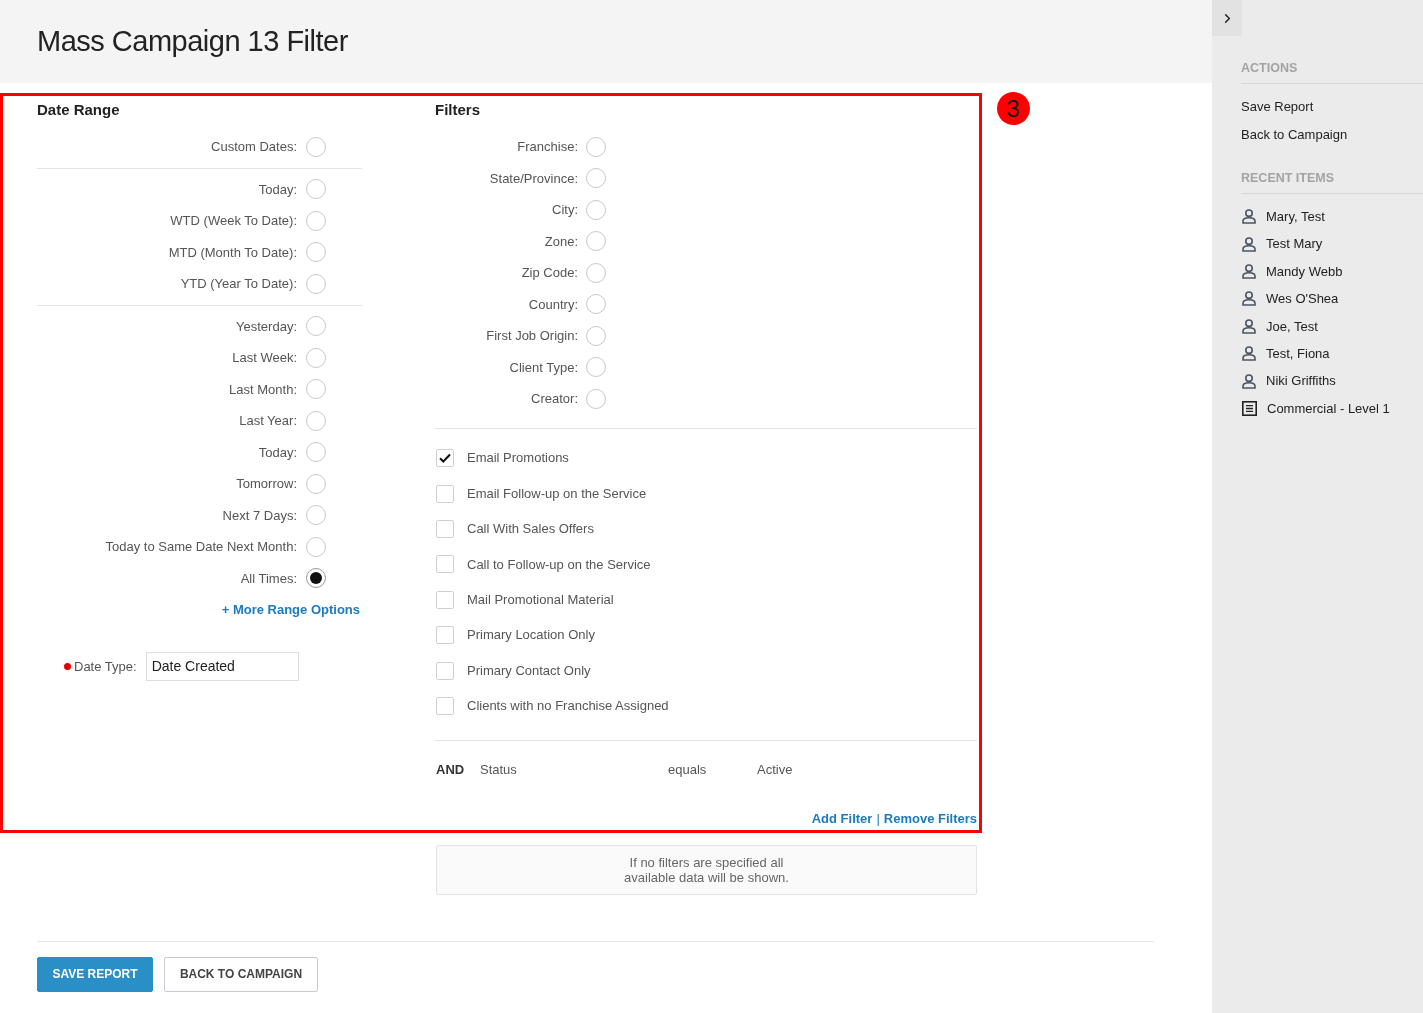 This screenshot has width=1423, height=1013. Describe the element at coordinates (530, 529) in the screenshot. I see `checkbox-label: Call With Sales Offers` at that location.